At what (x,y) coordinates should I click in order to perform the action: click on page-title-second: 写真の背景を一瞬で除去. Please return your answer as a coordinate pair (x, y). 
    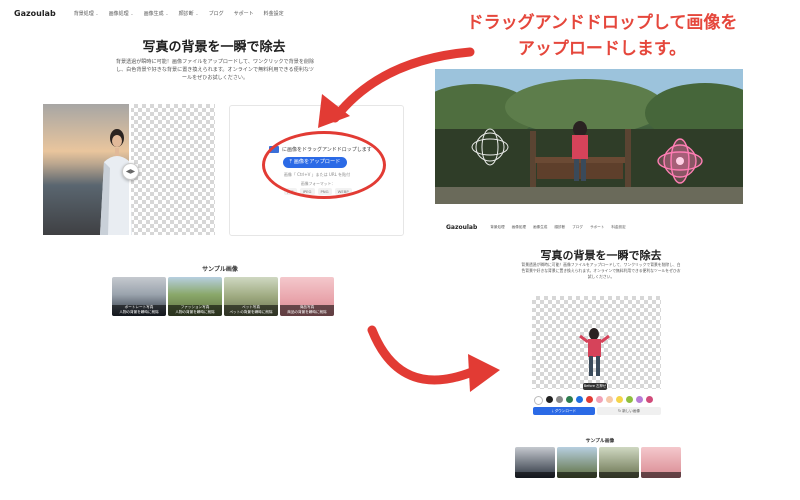
    Looking at the image, I should click on (601, 255).